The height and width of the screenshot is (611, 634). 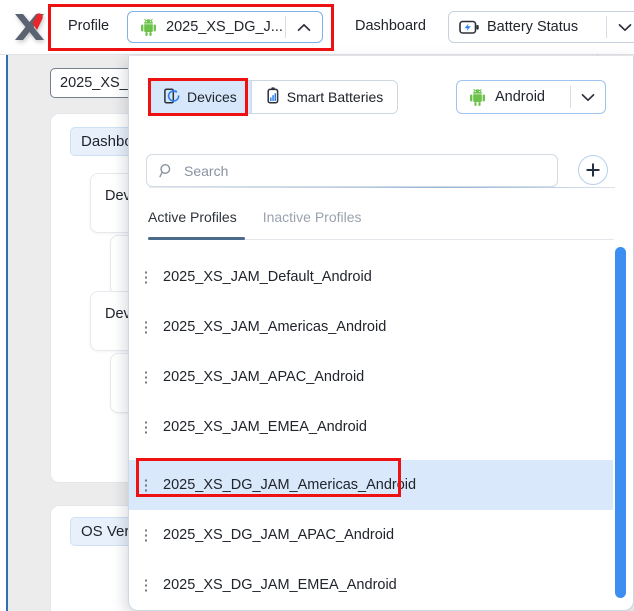 I want to click on chevron-up-icon, so click(x=304, y=27).